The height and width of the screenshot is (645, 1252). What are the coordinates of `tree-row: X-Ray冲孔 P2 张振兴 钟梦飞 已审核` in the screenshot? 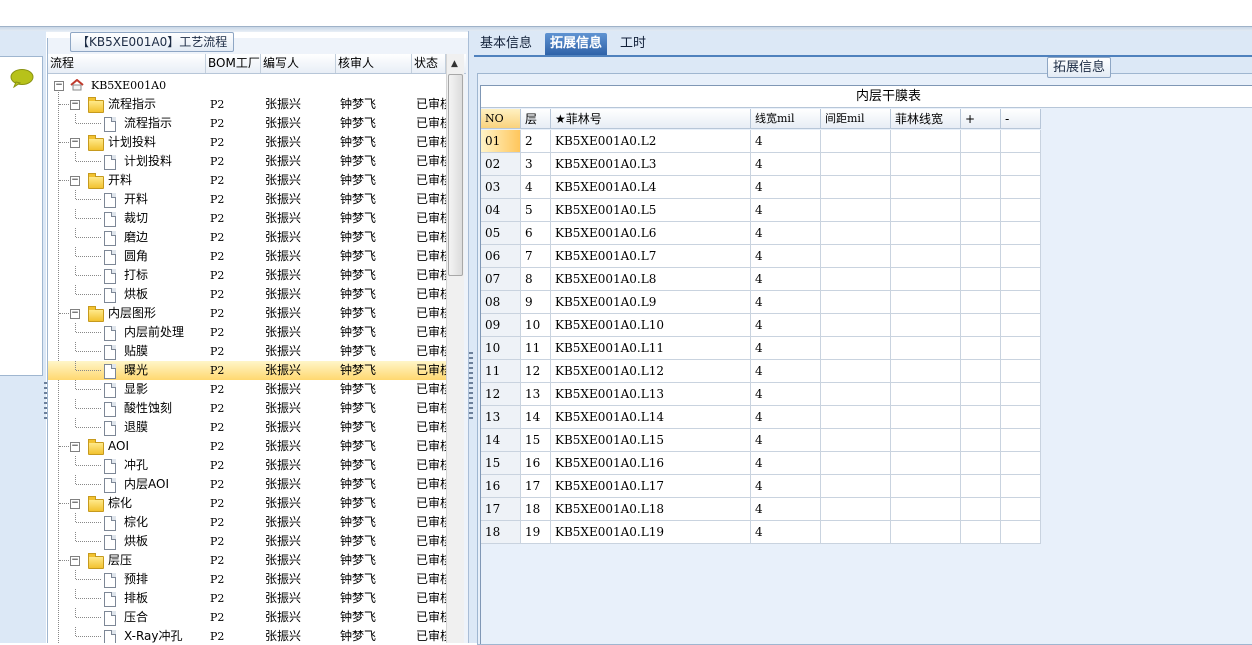 It's located at (247, 635).